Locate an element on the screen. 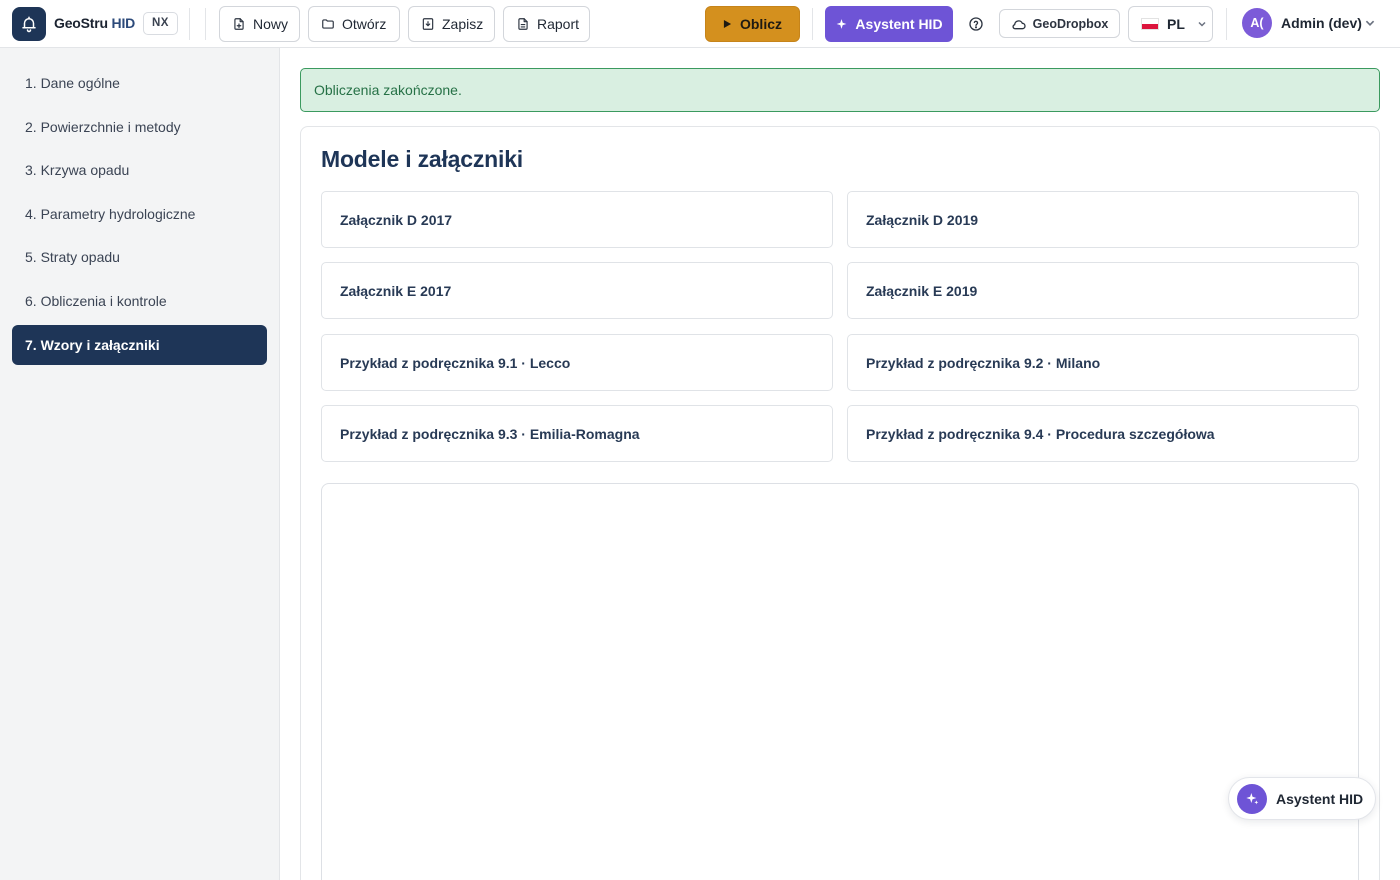  file-icon is located at coordinates (239, 24).